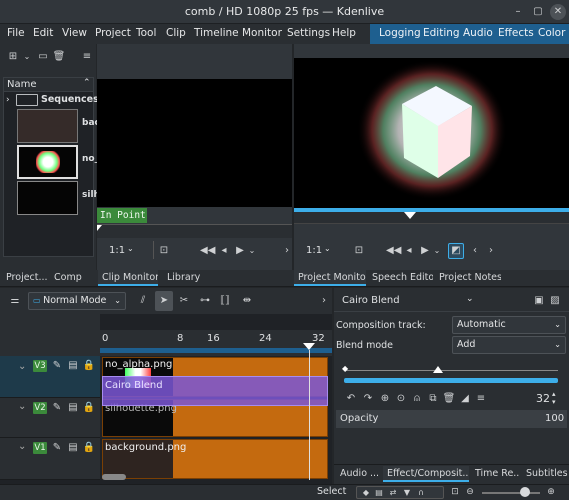  I want to click on layout-editing: Editing, so click(441, 33).